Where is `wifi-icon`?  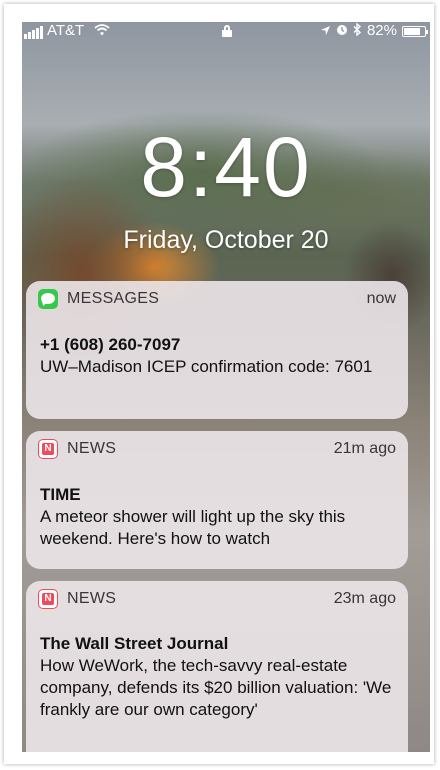 wifi-icon is located at coordinates (102, 31).